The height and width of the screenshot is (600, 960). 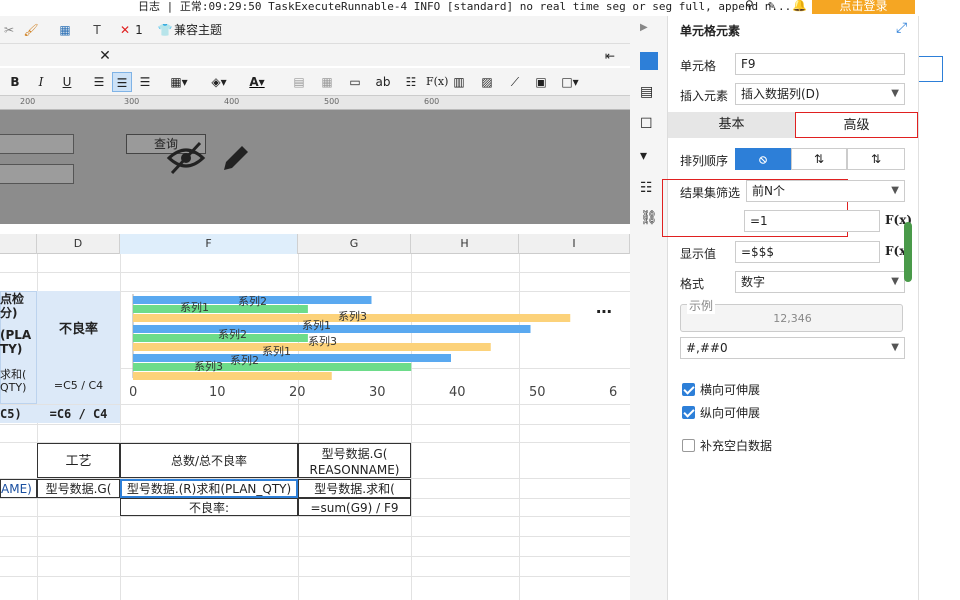 I want to click on parameter-pane: 查询, so click(x=315, y=167).